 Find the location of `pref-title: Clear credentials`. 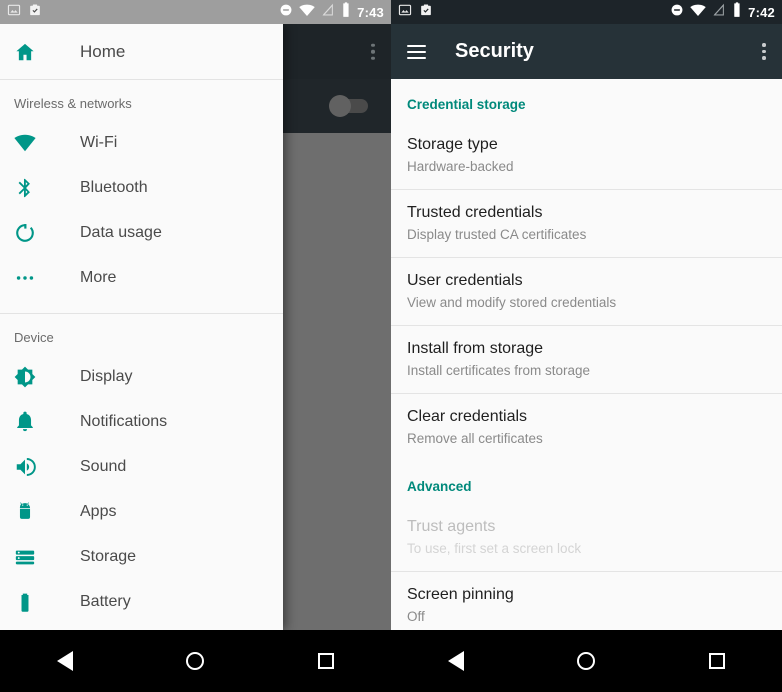

pref-title: Clear credentials is located at coordinates (467, 416).